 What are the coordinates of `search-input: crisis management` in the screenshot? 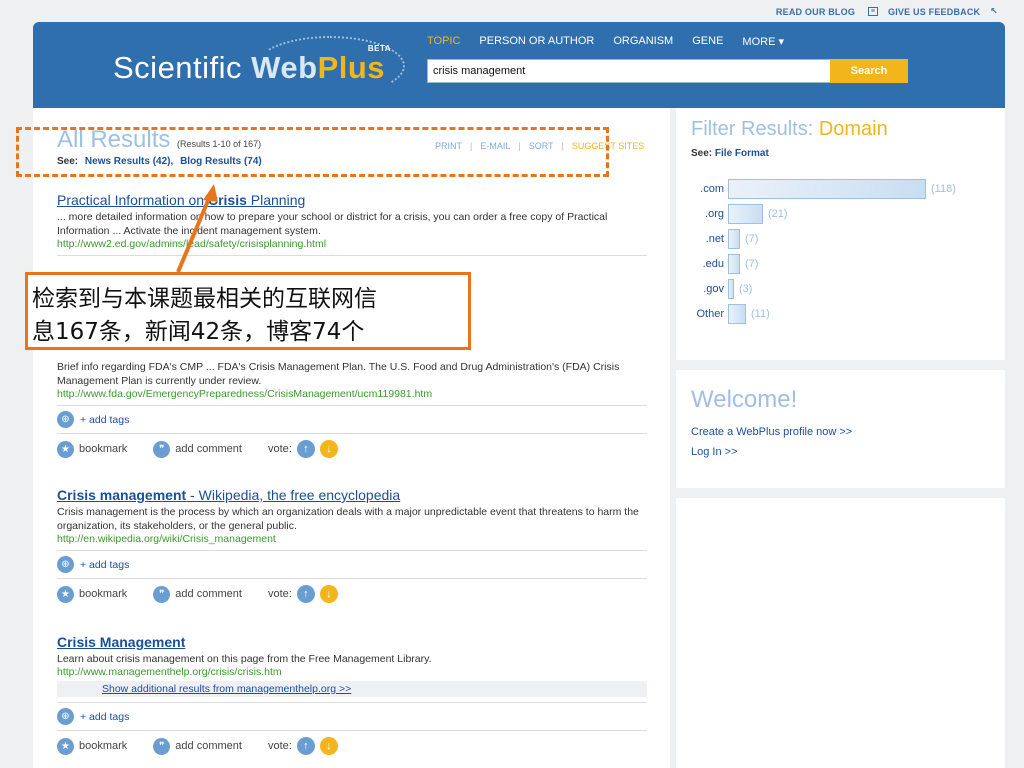 It's located at (629, 71).